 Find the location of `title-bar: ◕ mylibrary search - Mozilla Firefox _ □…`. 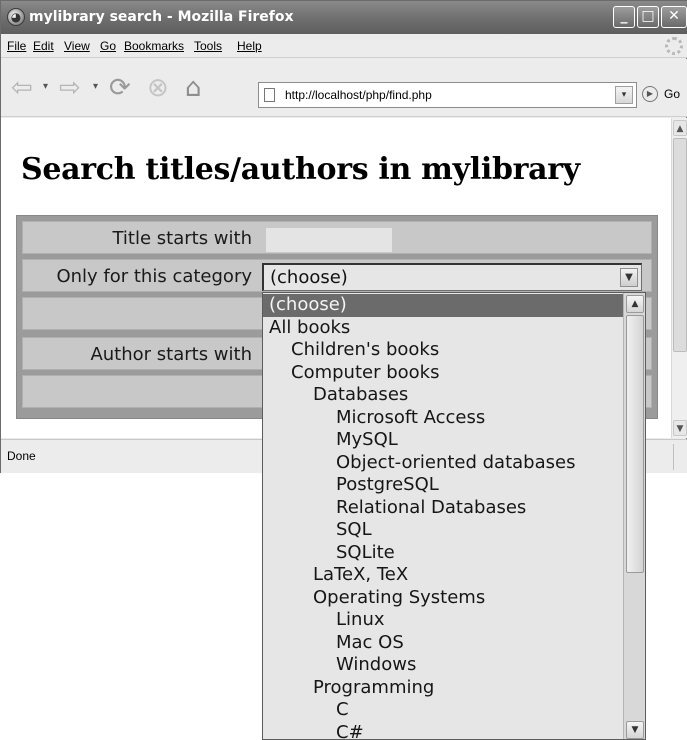

title-bar: ◕ mylibrary search - Mozilla Firefox _ □… is located at coordinates (344, 17).